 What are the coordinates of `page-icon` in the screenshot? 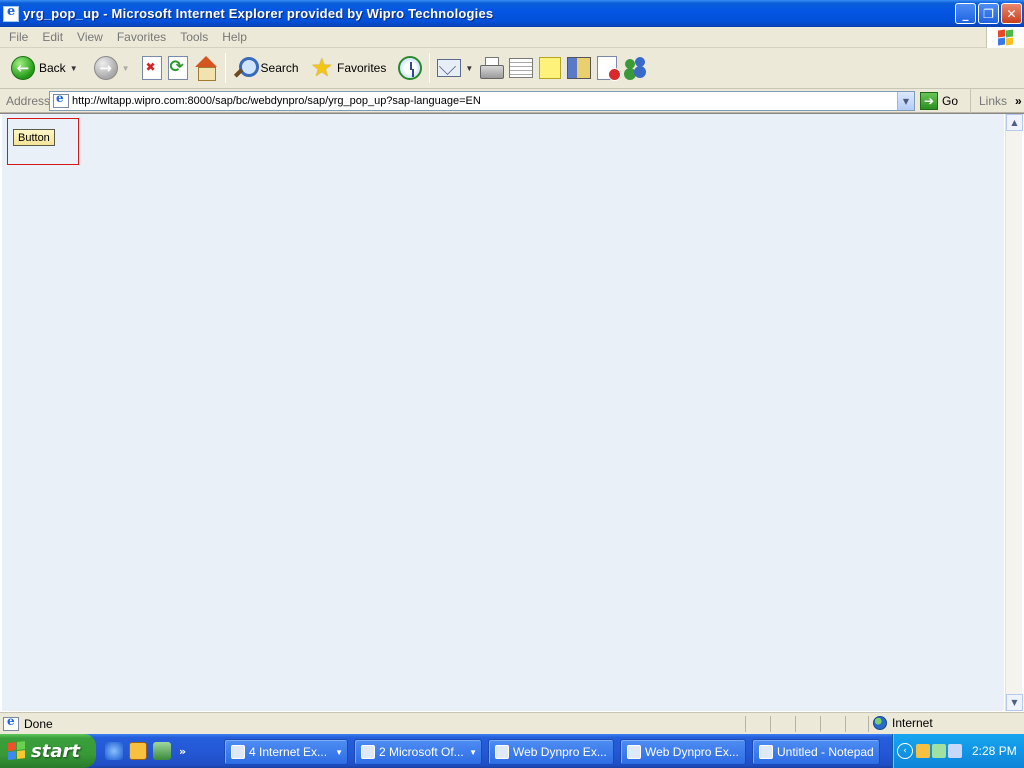 It's located at (61, 99).